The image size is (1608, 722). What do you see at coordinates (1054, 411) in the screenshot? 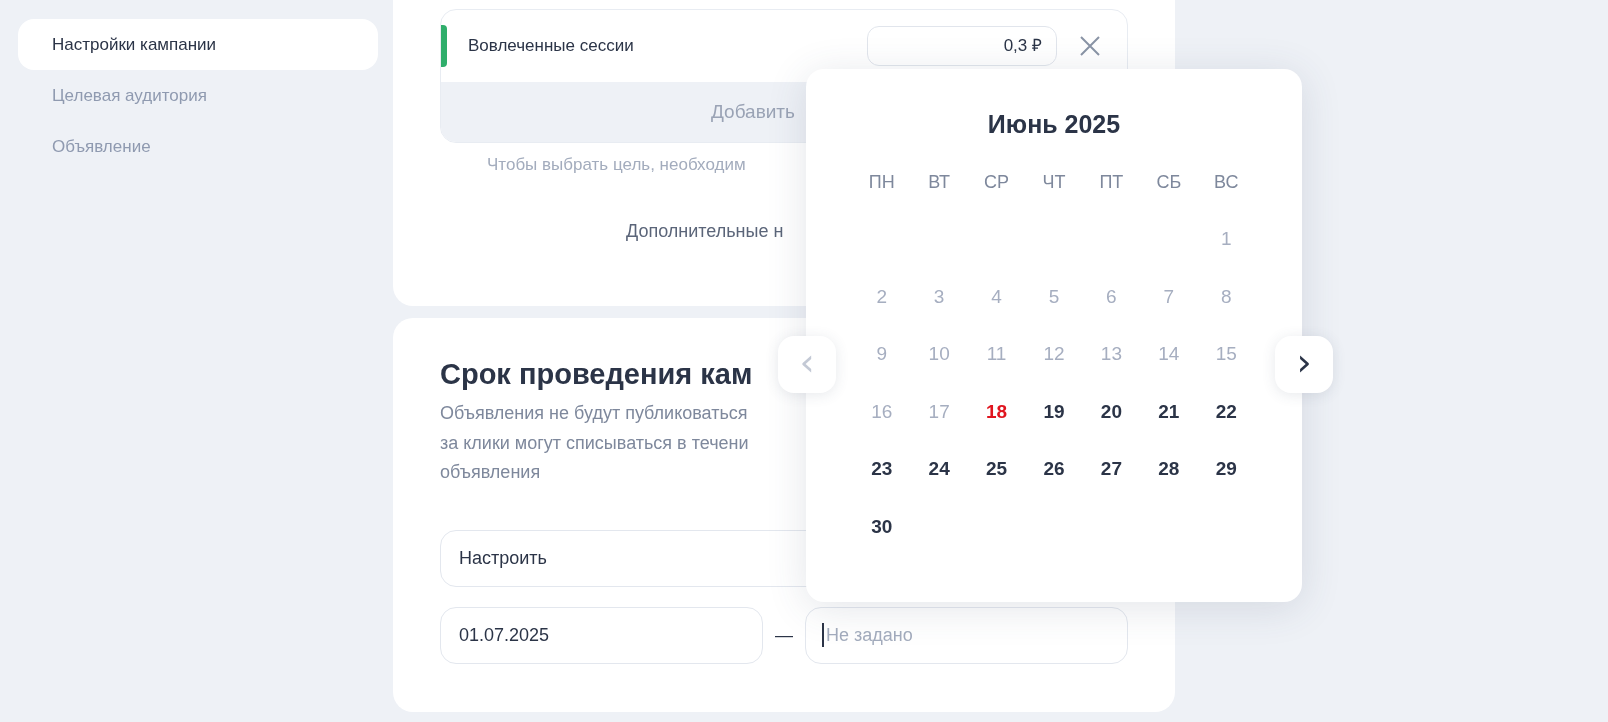
I see `calendar-day: 19` at bounding box center [1054, 411].